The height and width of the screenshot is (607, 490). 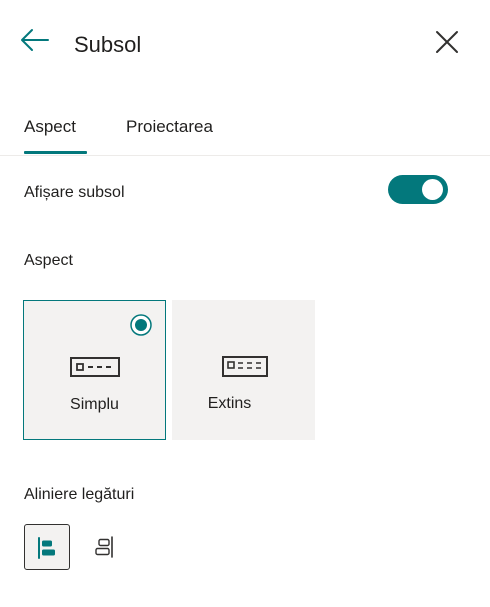 I want to click on layout-option-simple-label: Simplu, so click(x=94, y=404).